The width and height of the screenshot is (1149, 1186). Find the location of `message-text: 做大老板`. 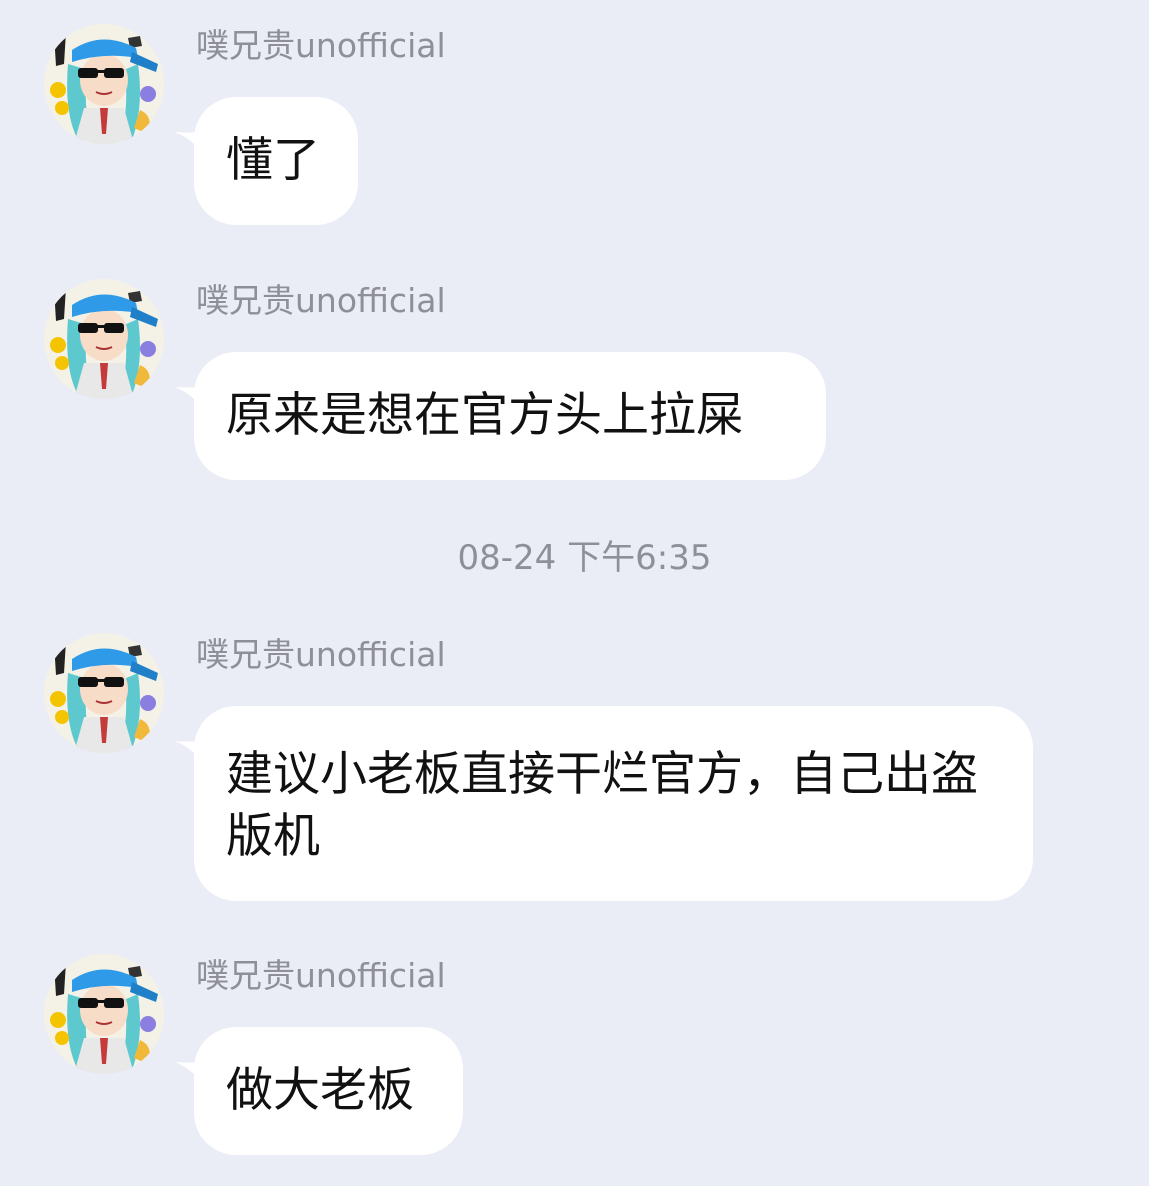

message-text: 做大老板 is located at coordinates (320, 1090).